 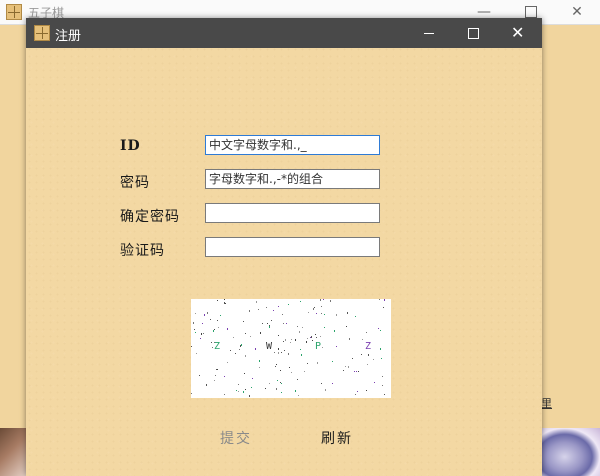 What do you see at coordinates (135, 183) in the screenshot?
I see `password-label: 密码` at bounding box center [135, 183].